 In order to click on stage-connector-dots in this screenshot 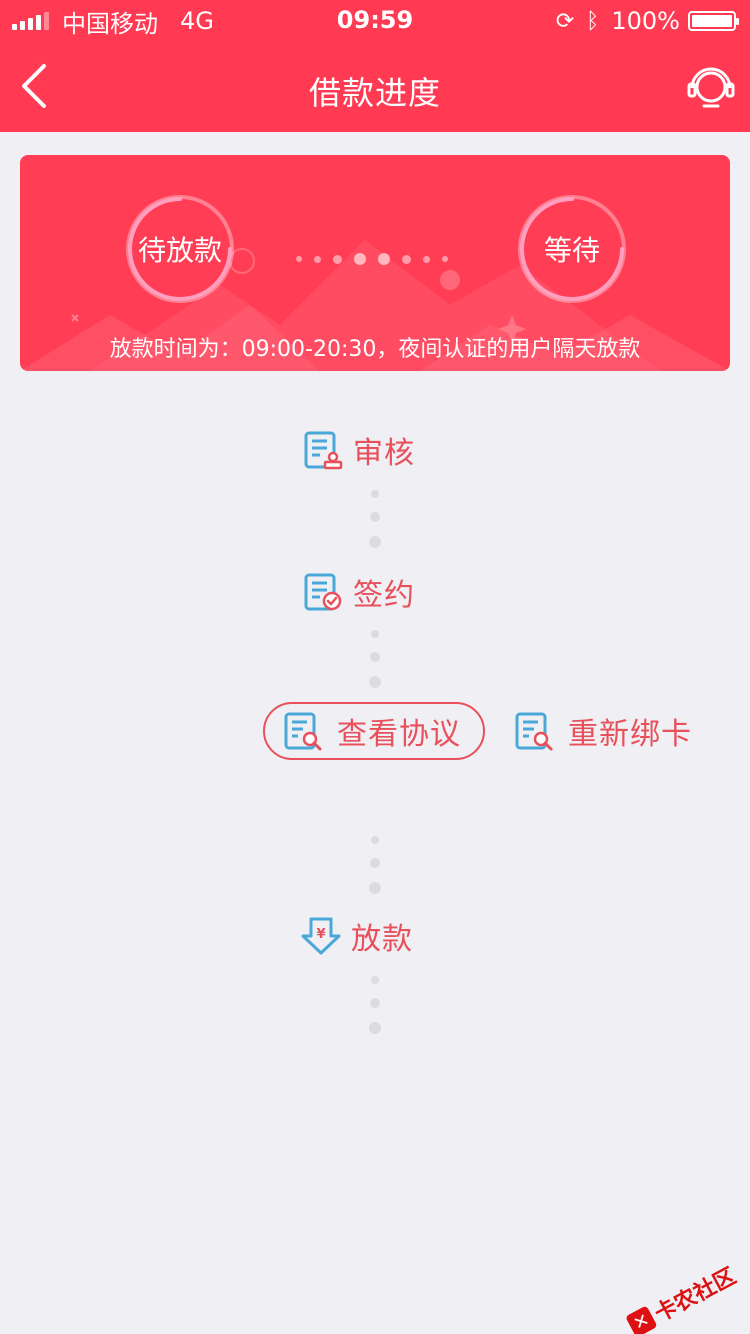, I will do `click(372, 259)`.